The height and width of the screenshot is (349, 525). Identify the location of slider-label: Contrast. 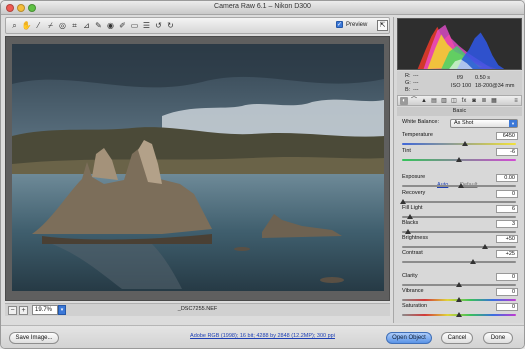
(412, 253).